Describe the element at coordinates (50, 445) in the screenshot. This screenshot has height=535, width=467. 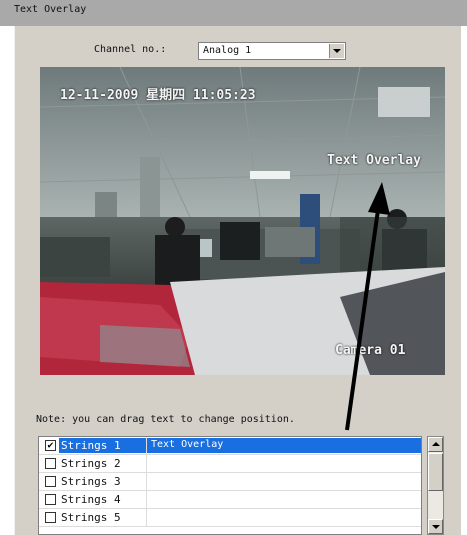
I see `string-checkbox: ✔` at that location.